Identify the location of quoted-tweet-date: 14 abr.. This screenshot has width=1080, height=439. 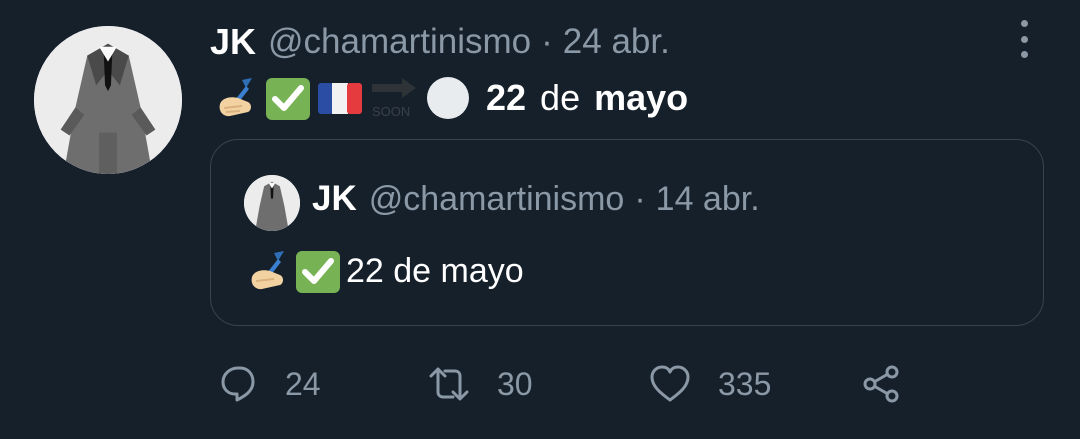
(708, 199).